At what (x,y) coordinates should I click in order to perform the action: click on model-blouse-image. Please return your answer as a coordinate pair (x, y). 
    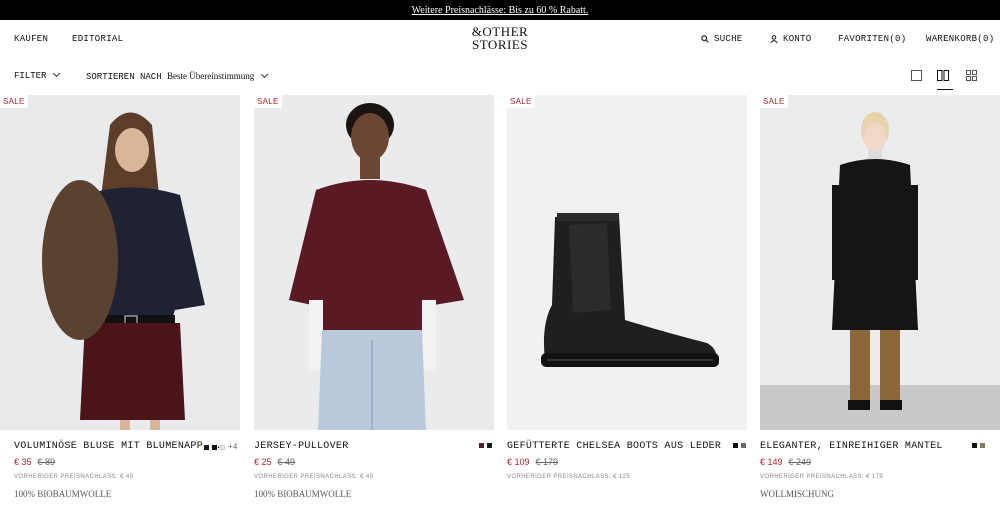
    Looking at the image, I should click on (123, 271).